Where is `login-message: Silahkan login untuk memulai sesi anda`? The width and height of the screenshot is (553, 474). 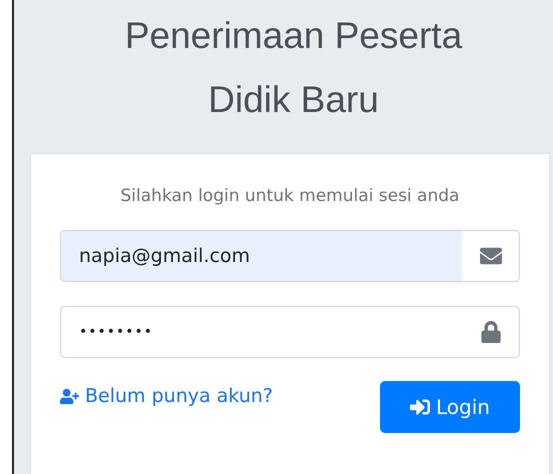 login-message: Silahkan login untuk memulai sesi anda is located at coordinates (290, 196).